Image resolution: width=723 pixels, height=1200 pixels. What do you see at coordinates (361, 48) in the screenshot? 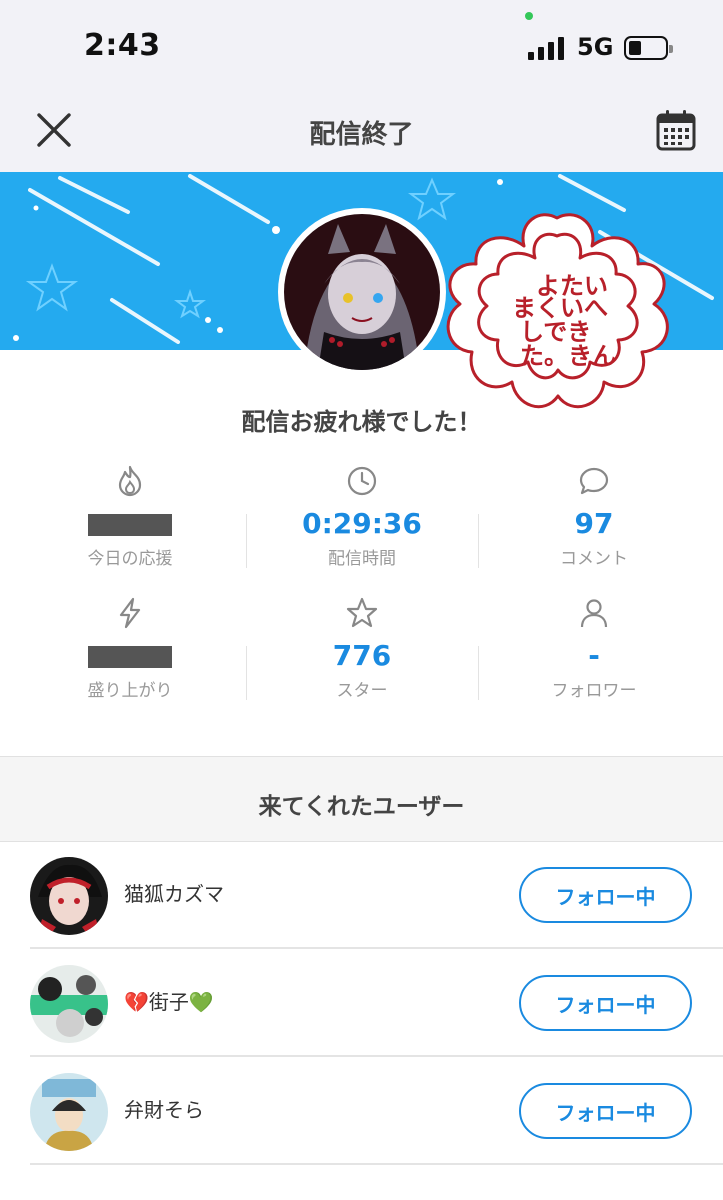
I see `status-bar: 2:43 5G` at bounding box center [361, 48].